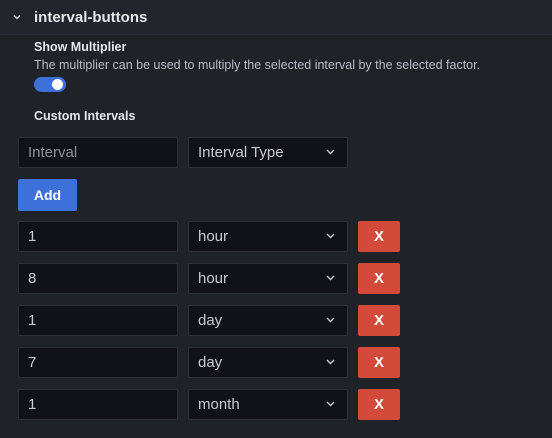 This screenshot has width=552, height=438. What do you see at coordinates (85, 116) in the screenshot?
I see `custom-intervals-label: Custom Intervals` at bounding box center [85, 116].